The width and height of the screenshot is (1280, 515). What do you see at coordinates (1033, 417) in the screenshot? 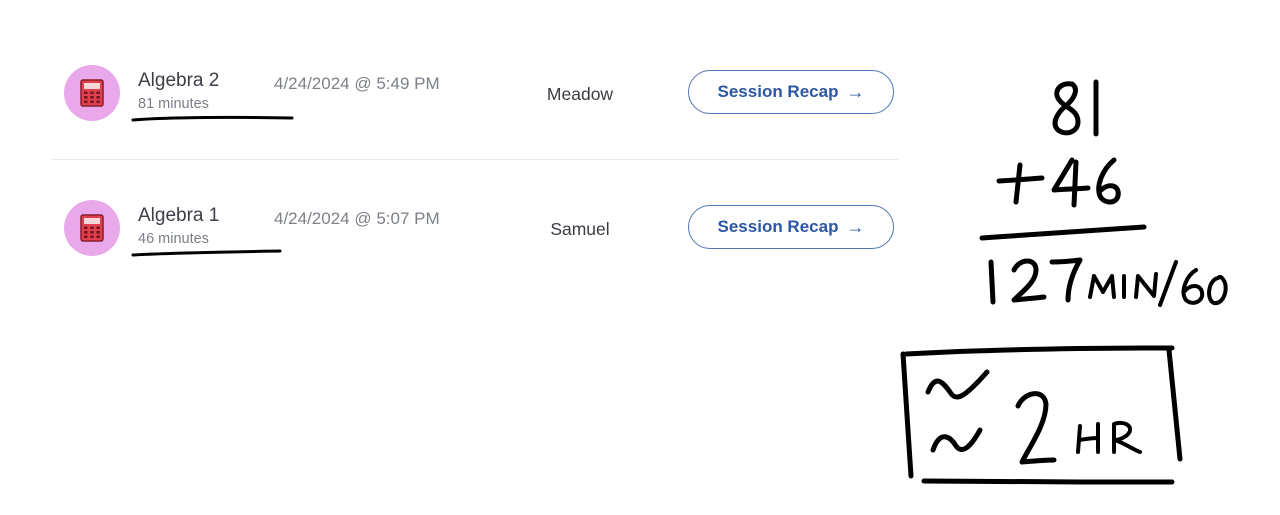
I see `handwritten-approx-2-hr` at bounding box center [1033, 417].